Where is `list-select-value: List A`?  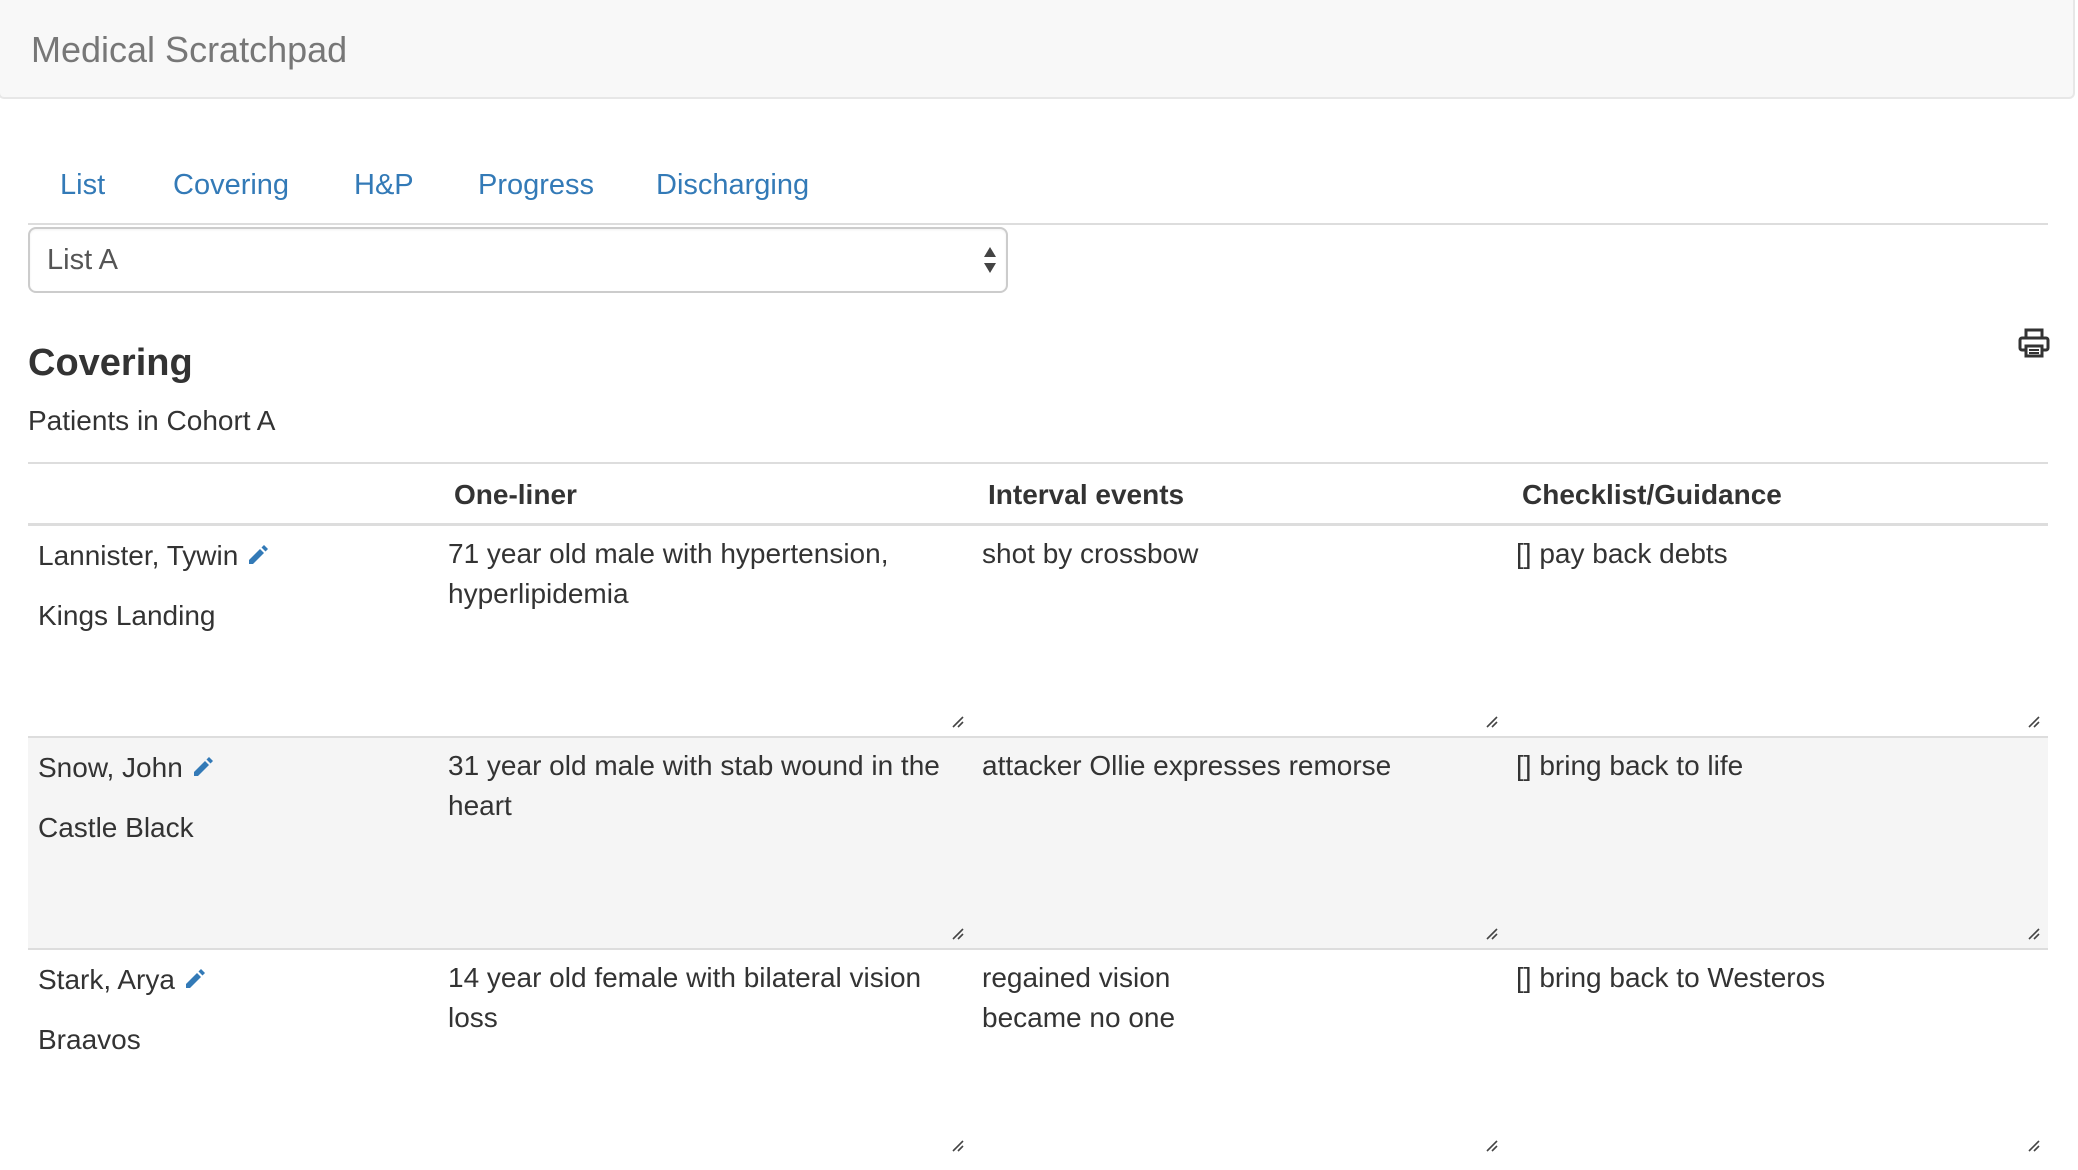 list-select-value: List A is located at coordinates (82, 260).